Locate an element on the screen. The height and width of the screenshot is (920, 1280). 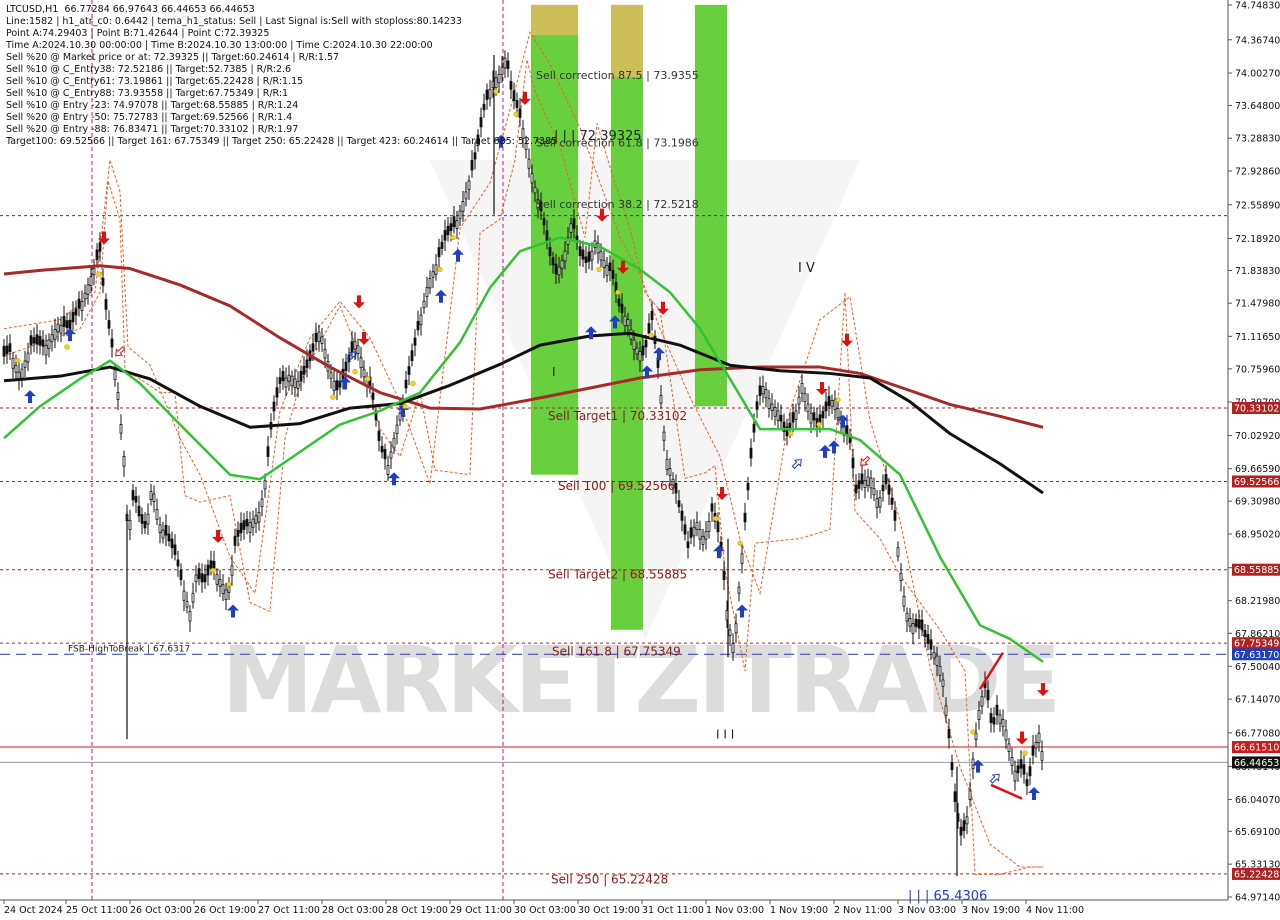
time-tick-label: 4 Nov 11:00 is located at coordinates (1055, 910).